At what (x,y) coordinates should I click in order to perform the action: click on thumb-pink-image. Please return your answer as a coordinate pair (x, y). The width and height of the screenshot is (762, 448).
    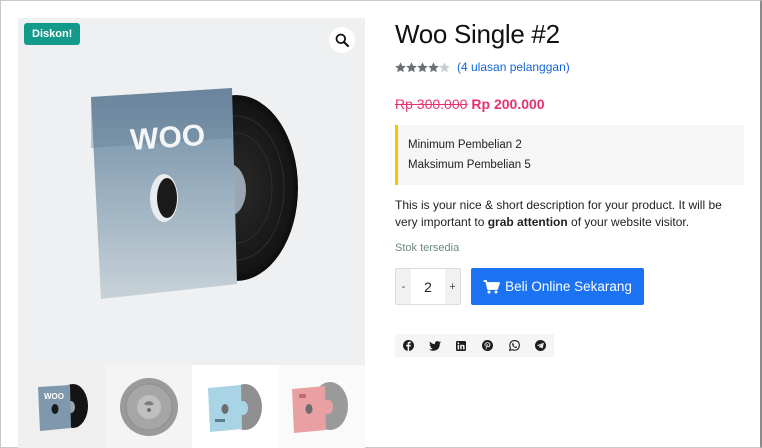
    Looking at the image, I should click on (320, 407).